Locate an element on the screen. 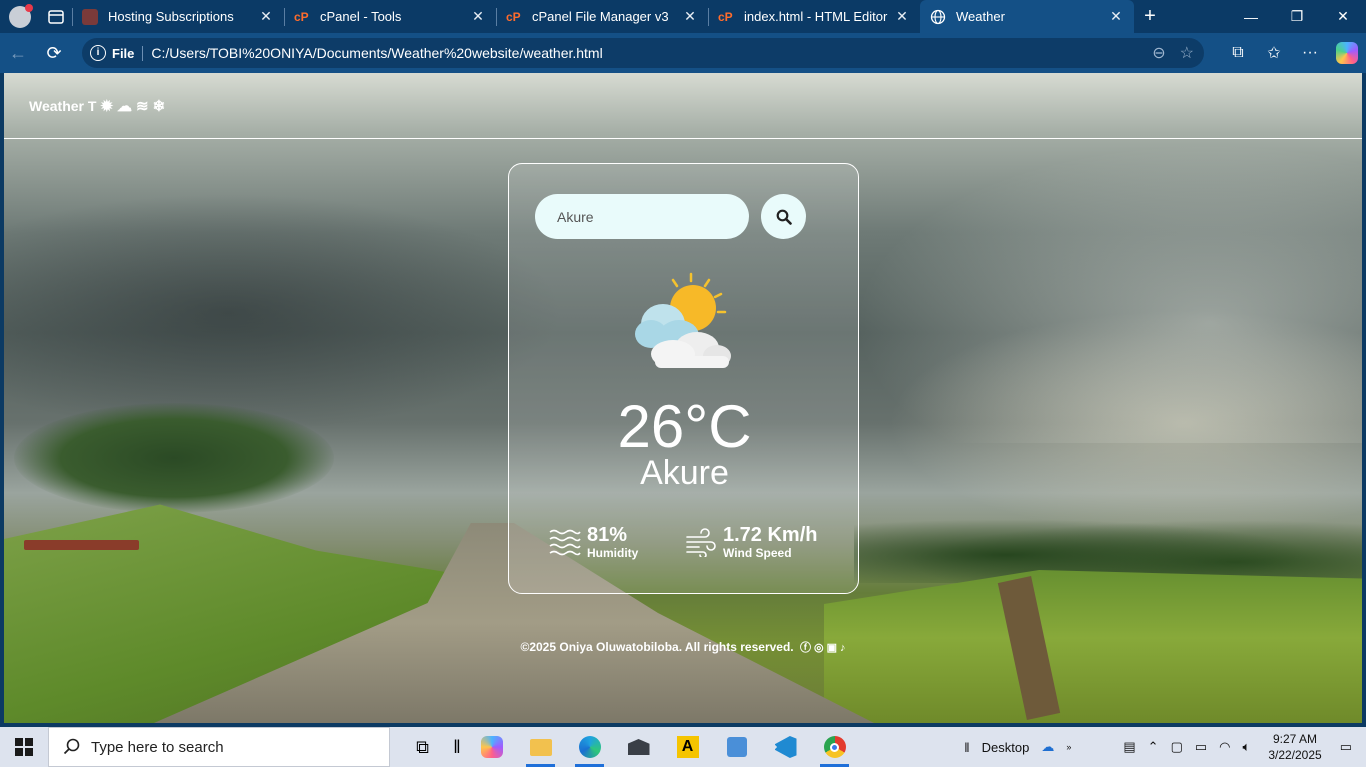  chrome-icon is located at coordinates (834, 747).